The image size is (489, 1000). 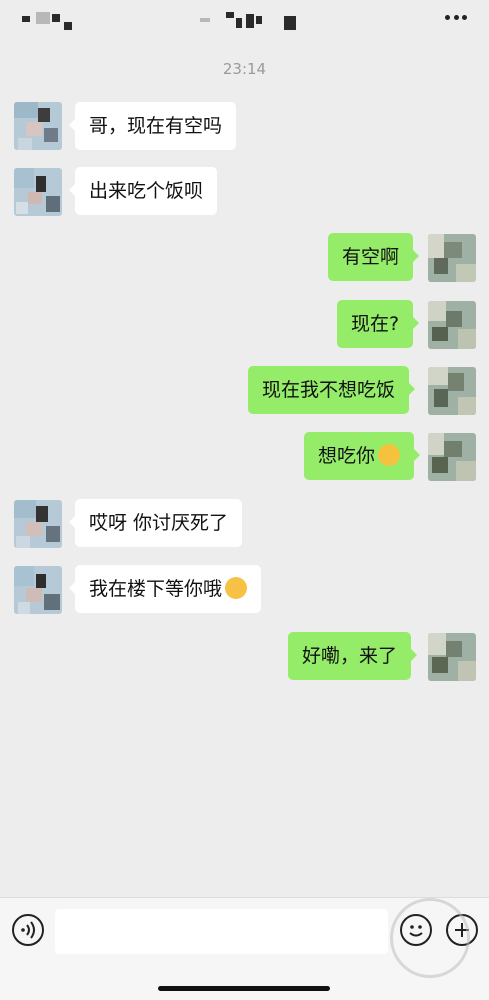 I want to click on contact-name-pixelated, so click(x=251, y=22).